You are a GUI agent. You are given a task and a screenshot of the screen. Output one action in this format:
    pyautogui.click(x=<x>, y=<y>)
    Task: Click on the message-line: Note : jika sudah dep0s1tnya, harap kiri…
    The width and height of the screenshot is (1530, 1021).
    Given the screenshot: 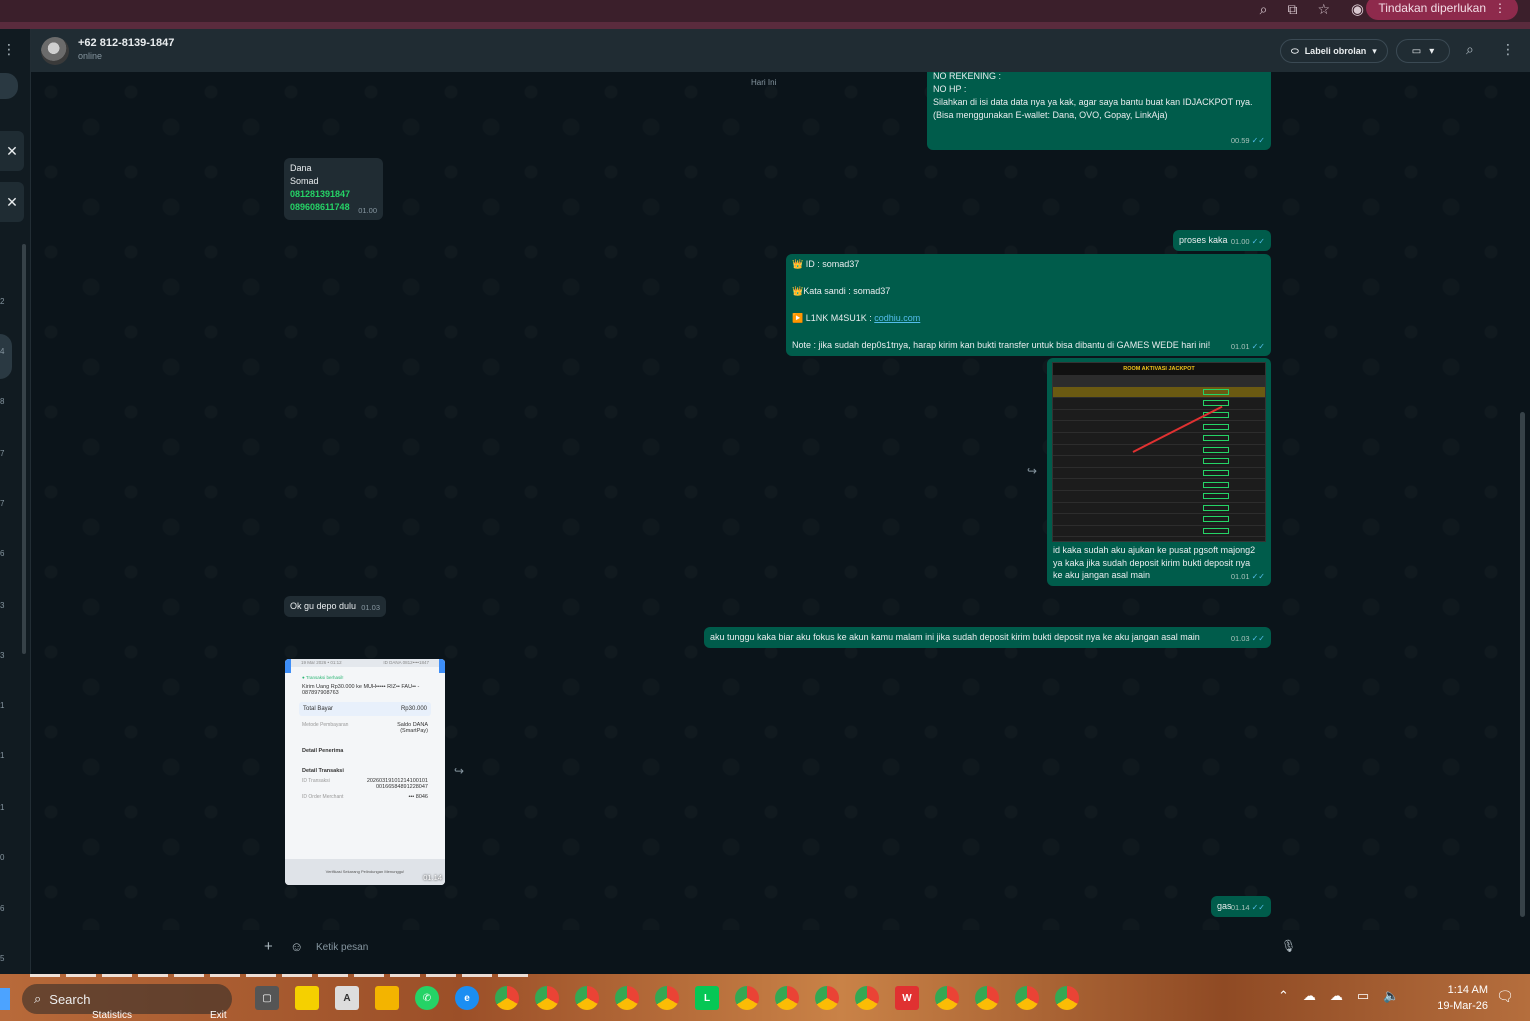 What is the action you would take?
    pyautogui.click(x=1001, y=345)
    